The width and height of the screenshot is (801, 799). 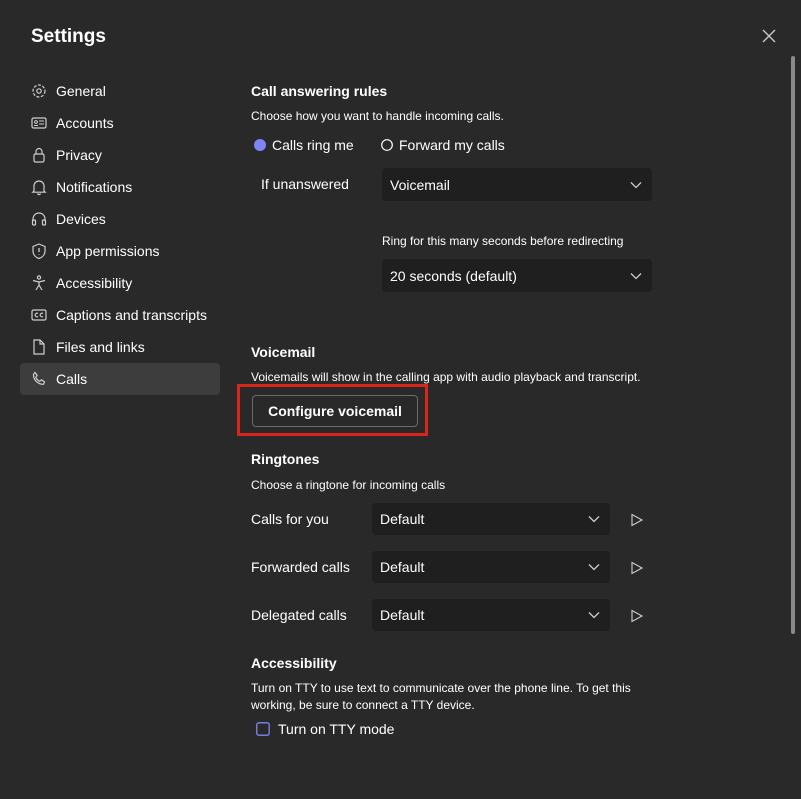 What do you see at coordinates (39, 315) in the screenshot?
I see `cc-icon` at bounding box center [39, 315].